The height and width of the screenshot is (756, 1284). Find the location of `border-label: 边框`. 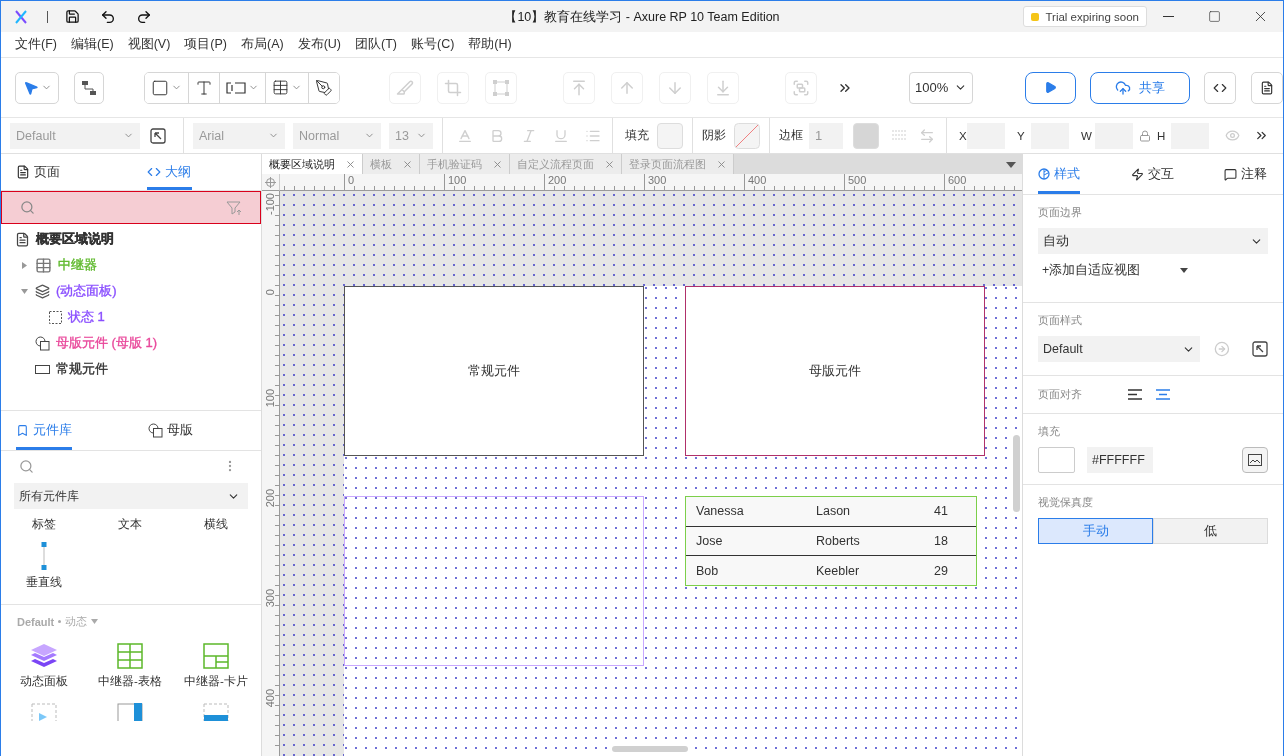

border-label: 边框 is located at coordinates (791, 135).